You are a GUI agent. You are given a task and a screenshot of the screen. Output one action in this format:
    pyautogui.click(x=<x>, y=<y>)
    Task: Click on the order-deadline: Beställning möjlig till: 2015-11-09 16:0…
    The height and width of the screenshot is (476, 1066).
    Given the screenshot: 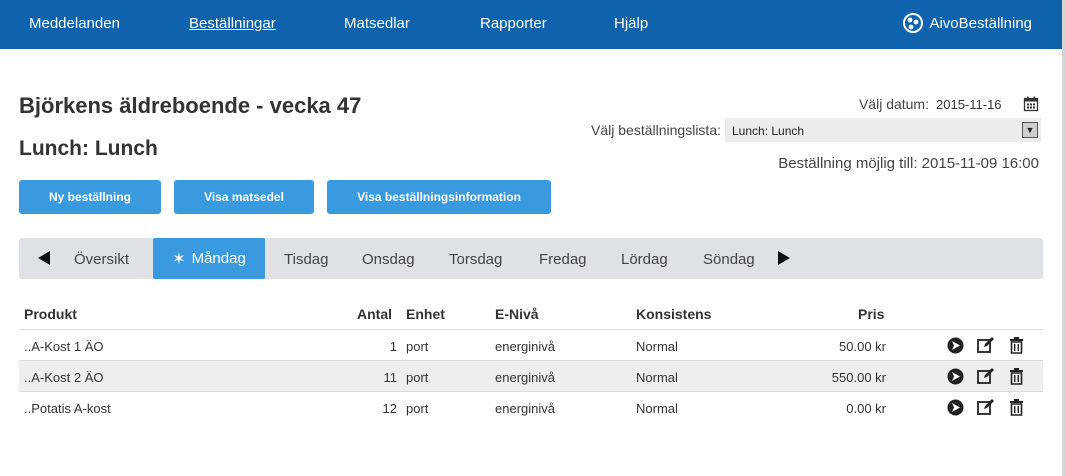 What is the action you would take?
    pyautogui.click(x=908, y=163)
    